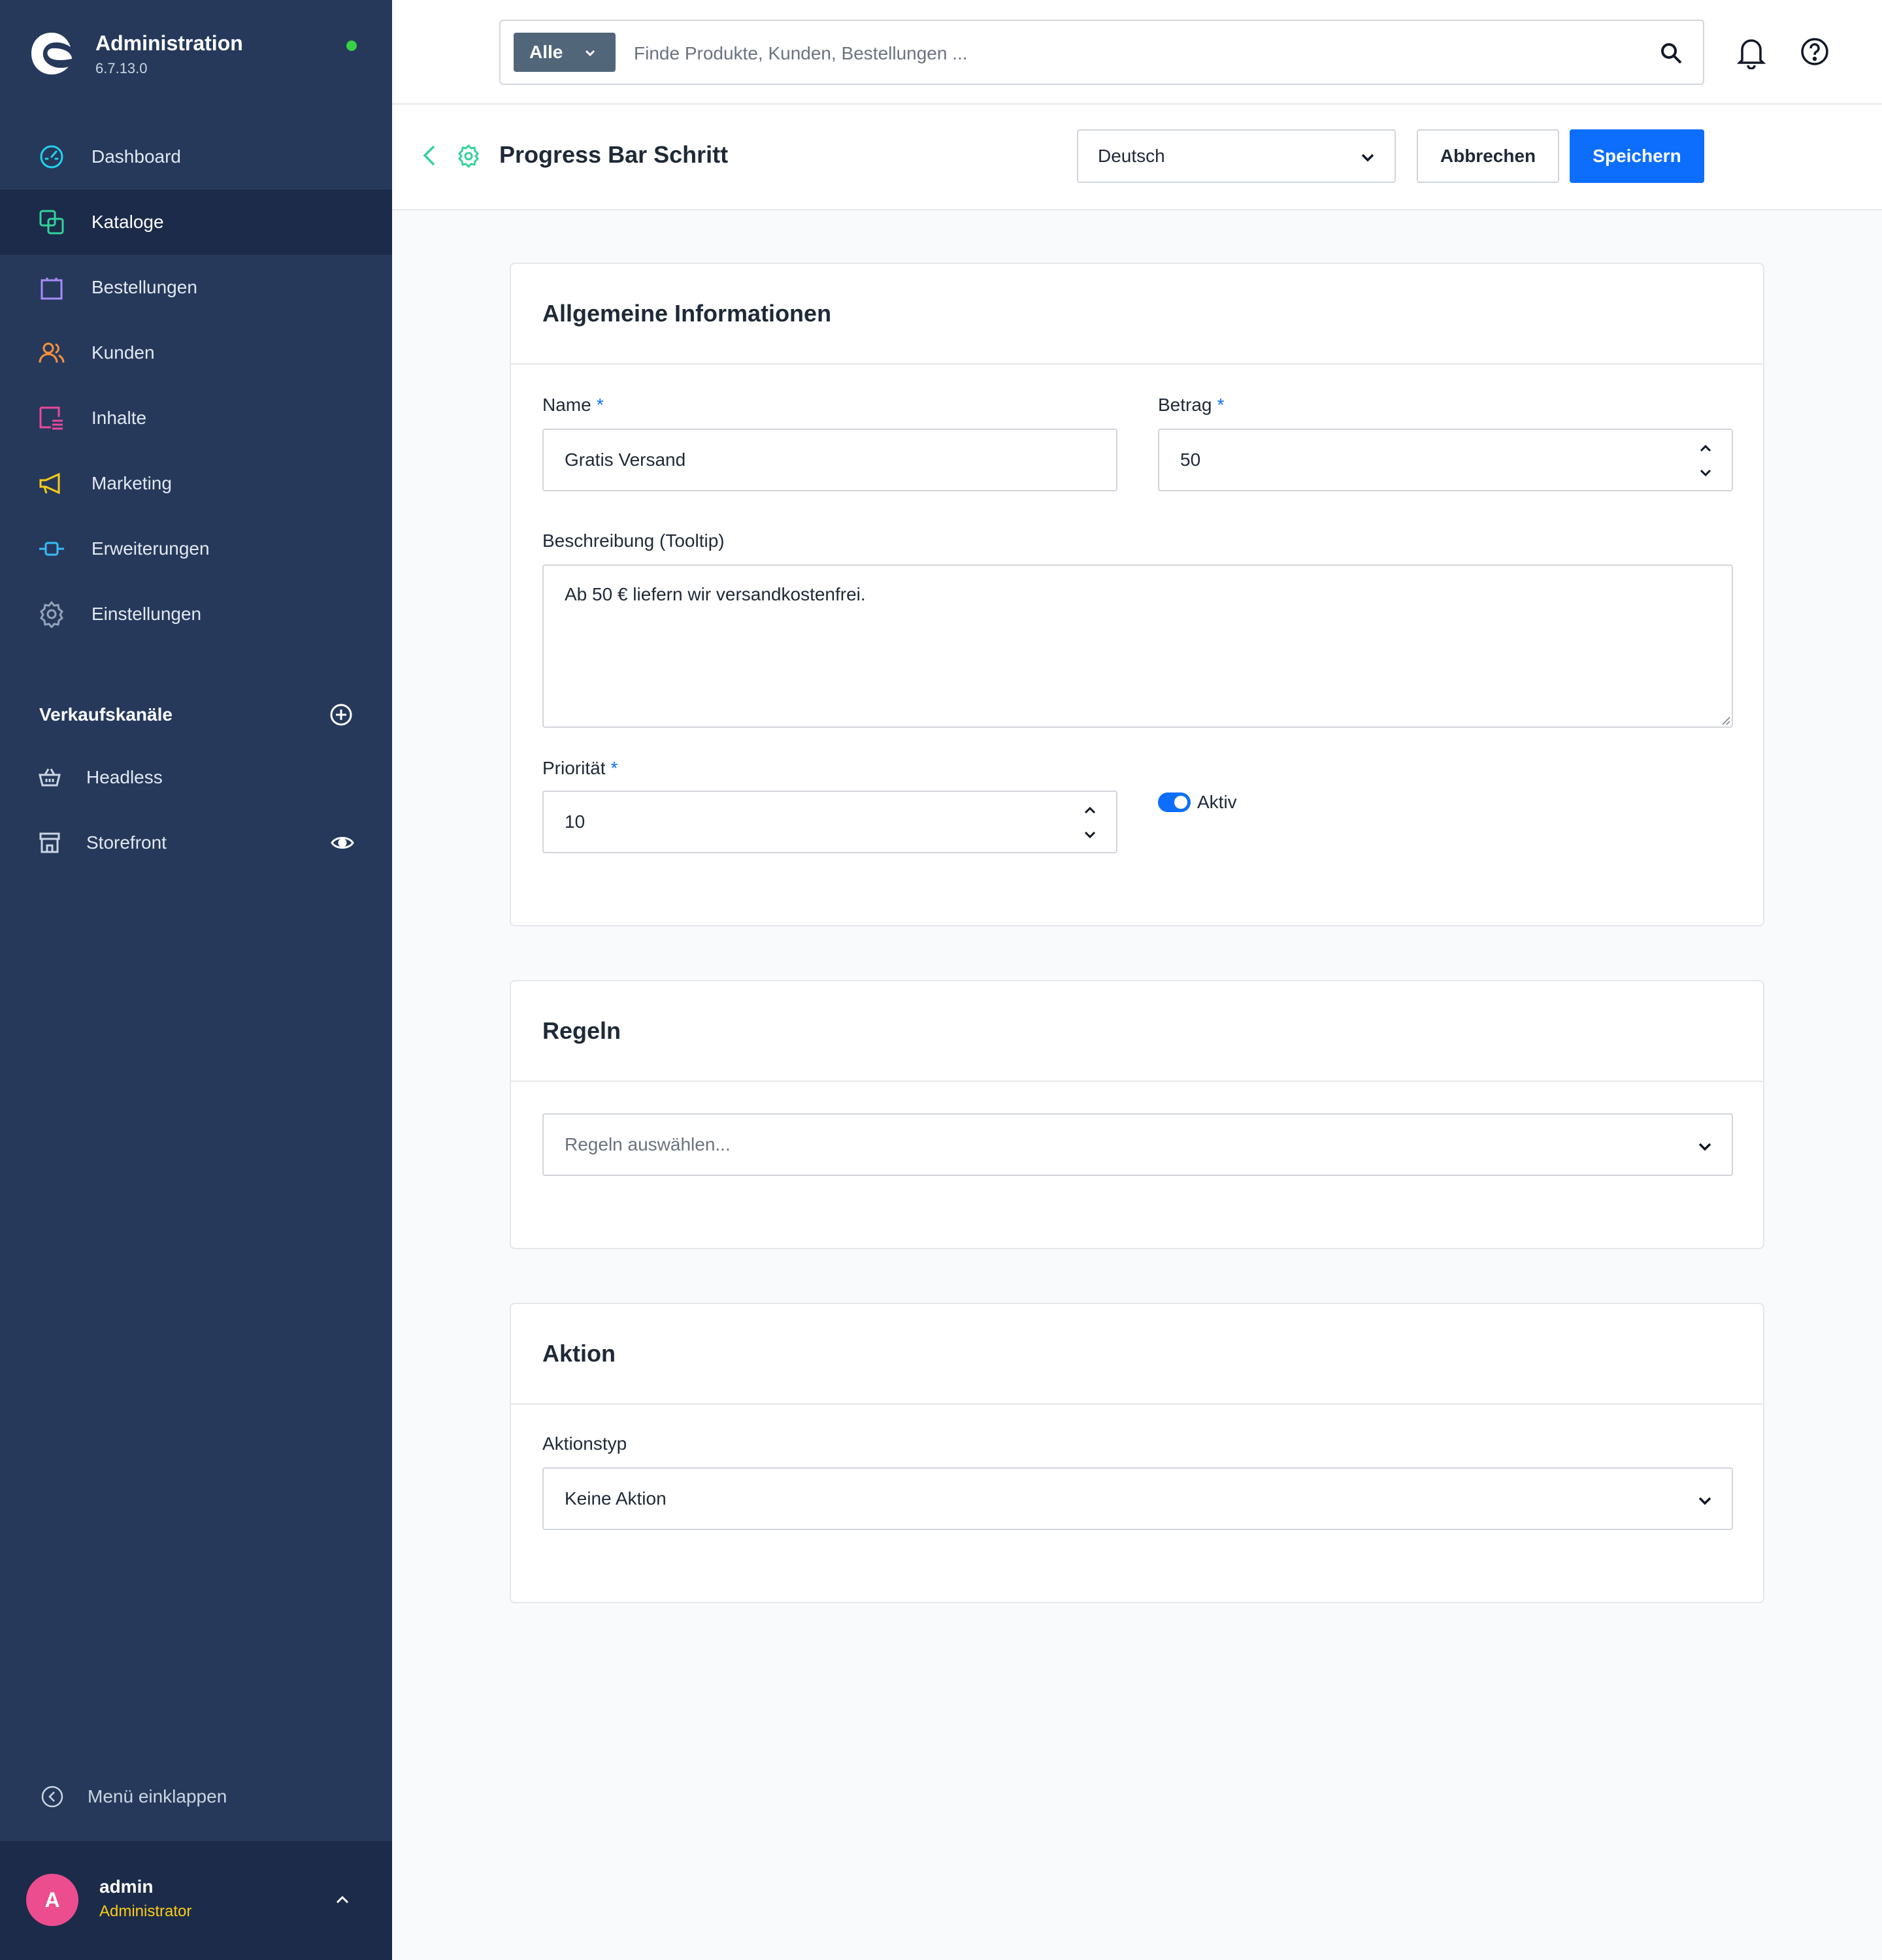 This screenshot has height=1960, width=1882. I want to click on nav-label: Erweiterungen, so click(150, 548).